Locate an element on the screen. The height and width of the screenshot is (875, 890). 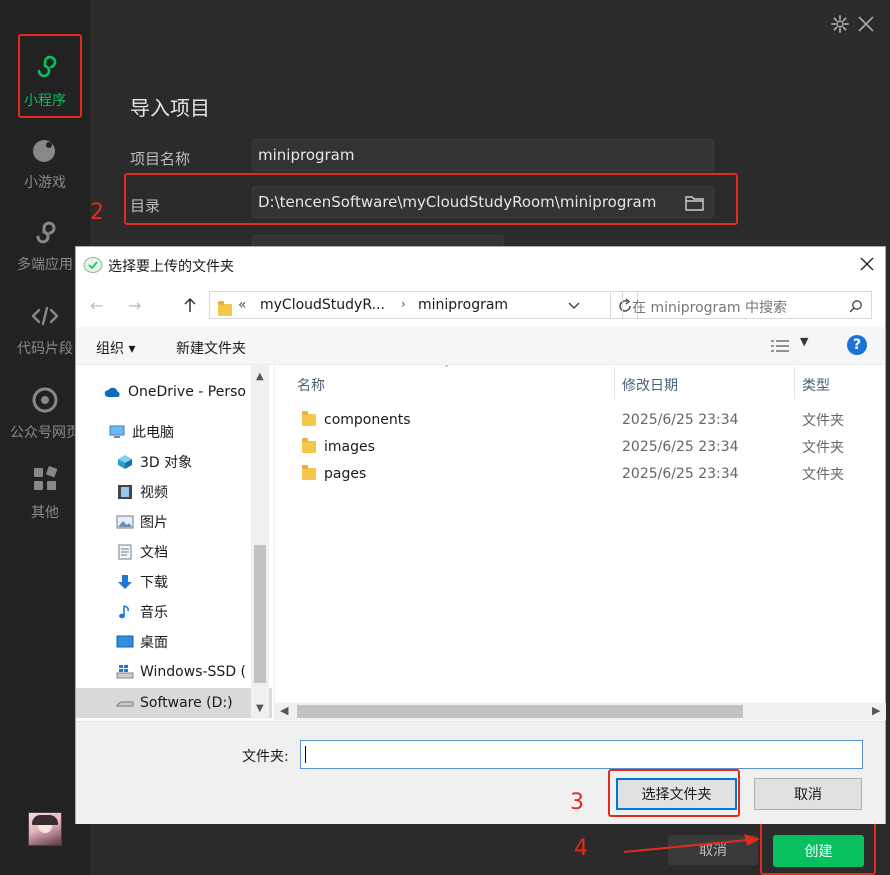
tree-item-label: 桌面 is located at coordinates (154, 643).